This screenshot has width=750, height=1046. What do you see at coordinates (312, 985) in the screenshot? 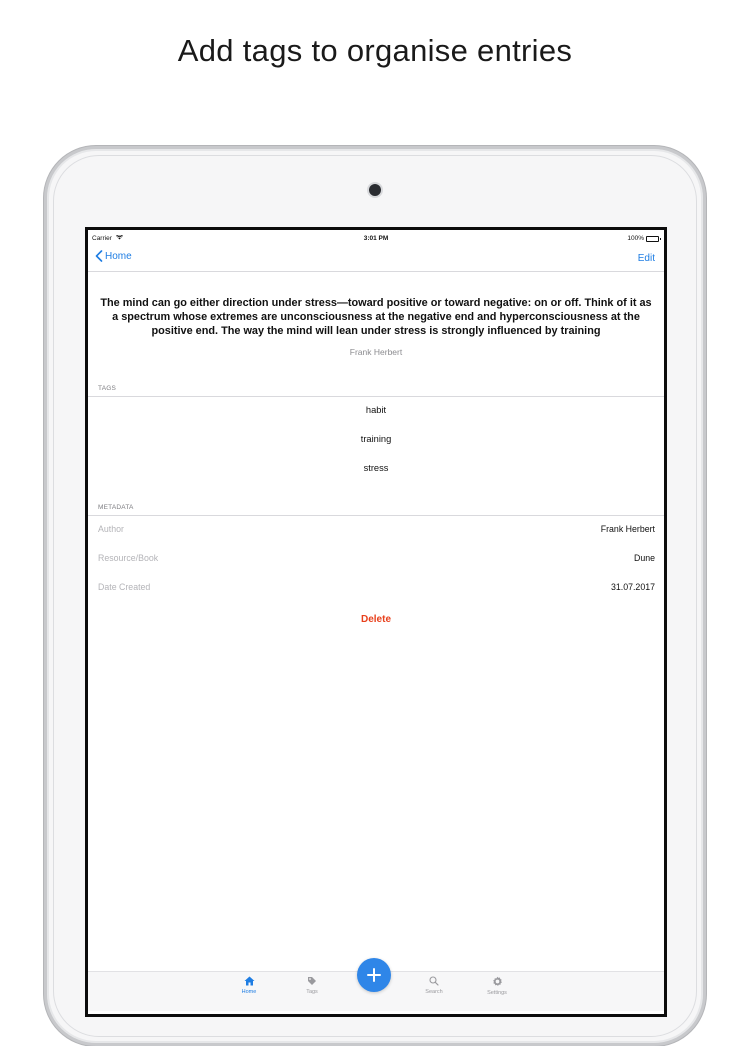
I see `tab-tags: Tags` at bounding box center [312, 985].